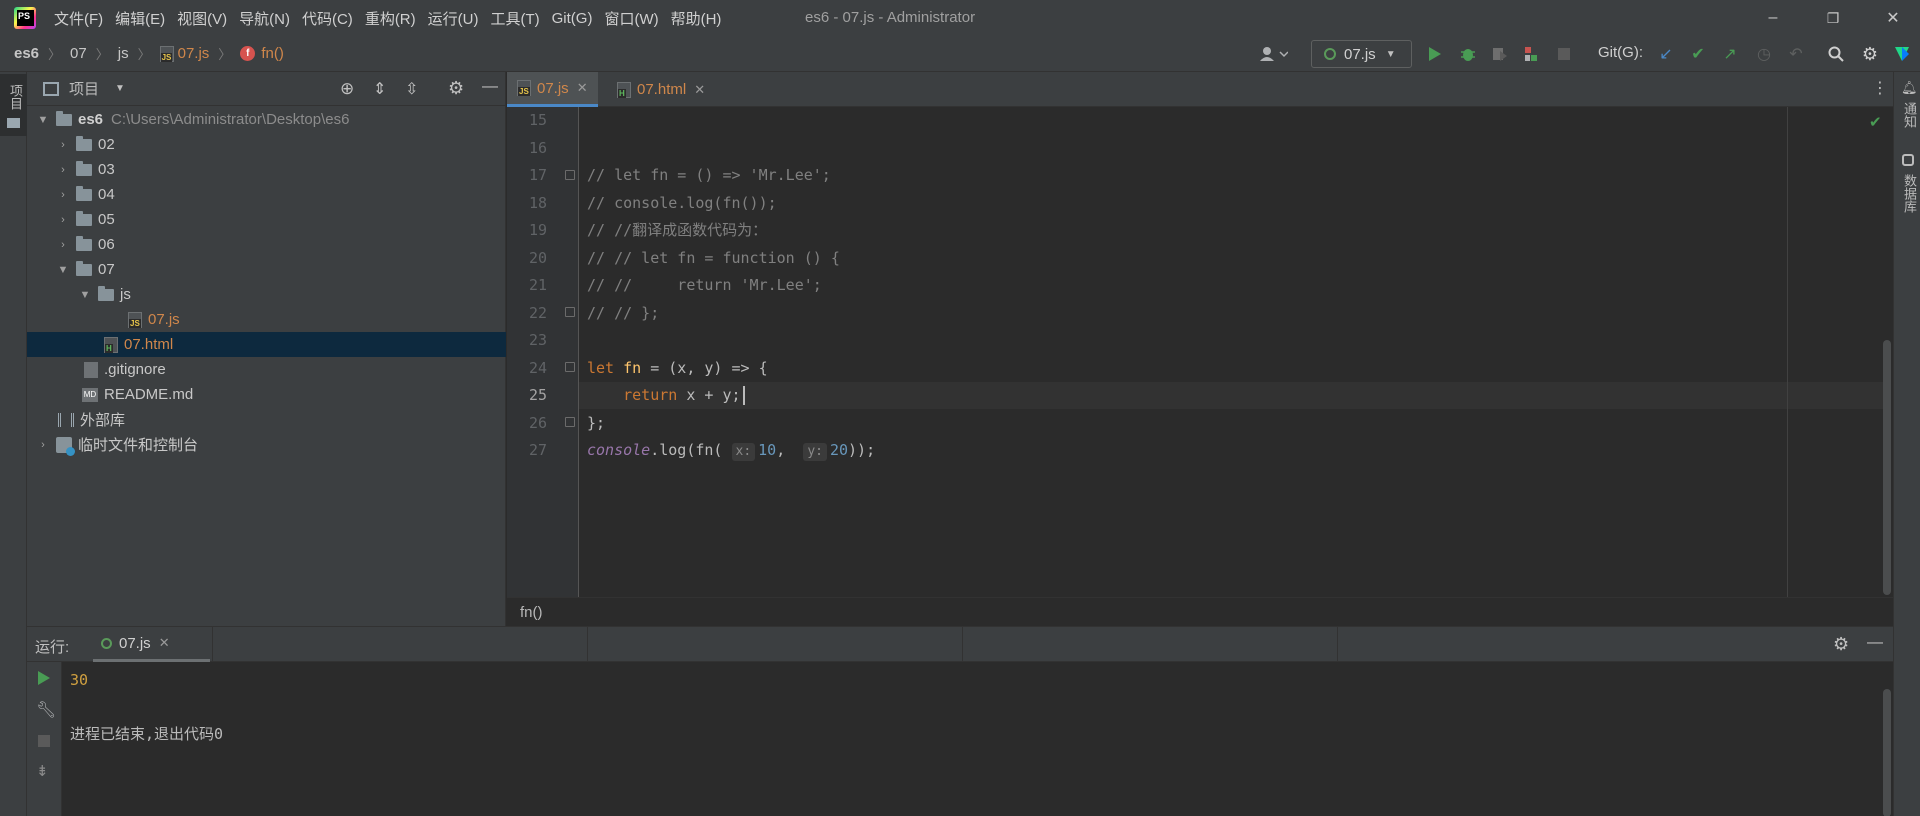 The width and height of the screenshot is (1920, 816). Describe the element at coordinates (51, 88) in the screenshot. I see `project-window-icon` at that location.